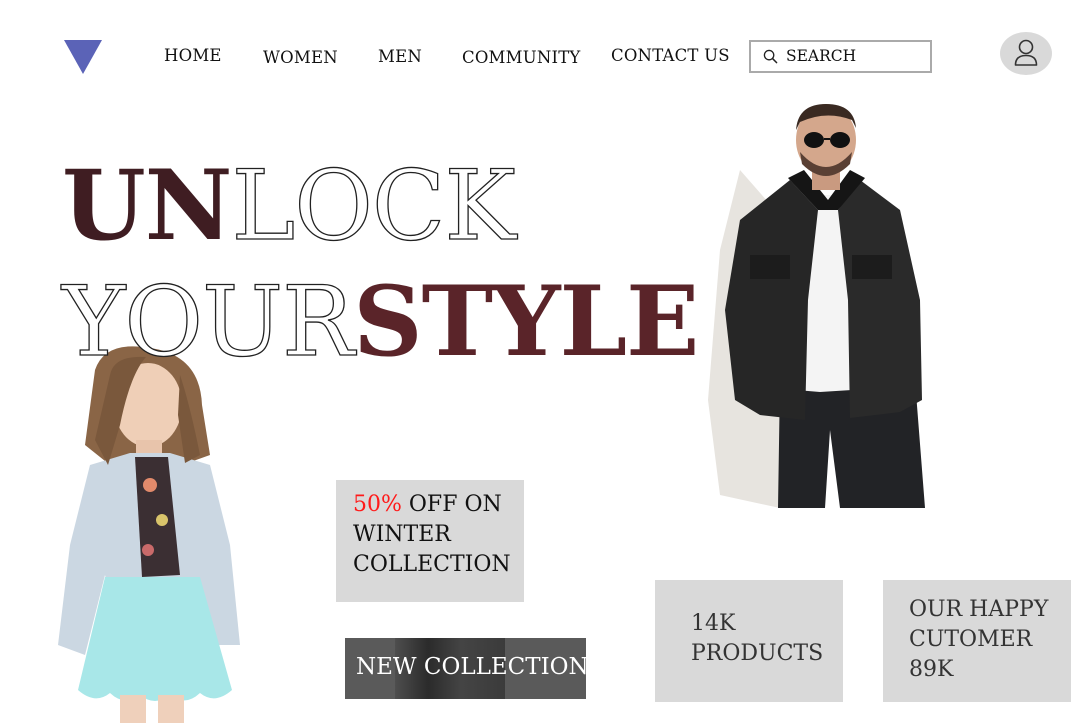 This screenshot has width=1083, height=723. Describe the element at coordinates (770, 56) in the screenshot. I see `search-icon` at that location.